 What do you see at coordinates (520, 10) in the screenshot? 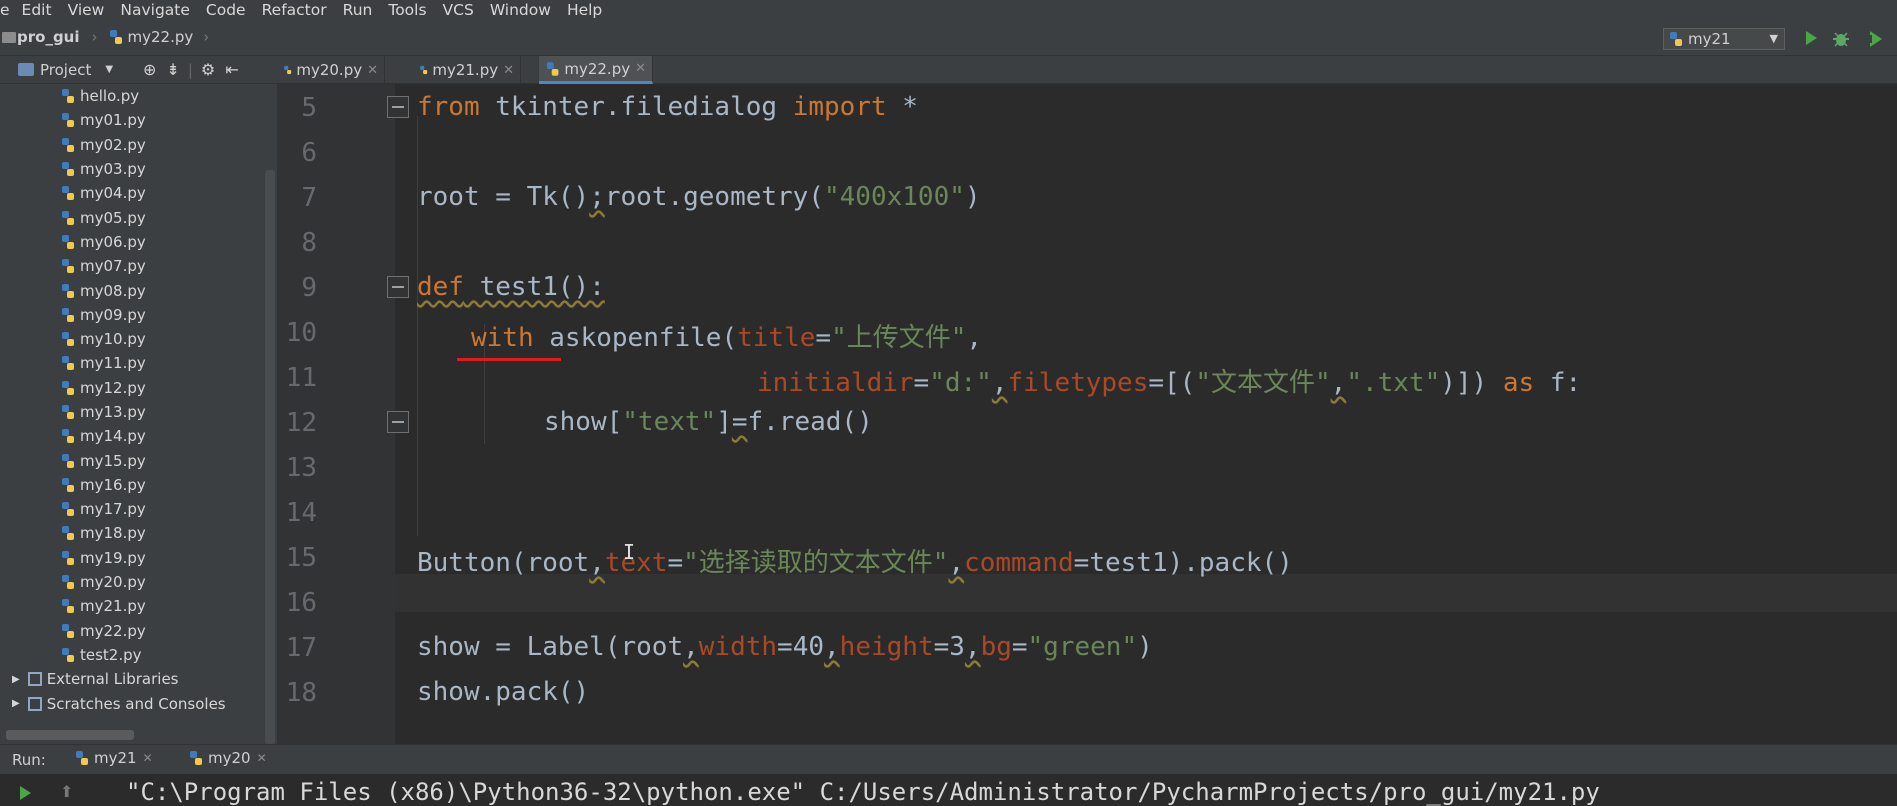
I see `menu-window: Window` at bounding box center [520, 10].